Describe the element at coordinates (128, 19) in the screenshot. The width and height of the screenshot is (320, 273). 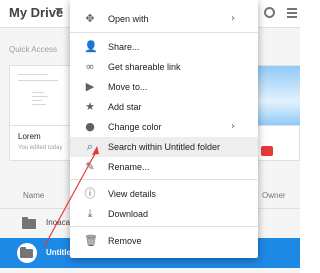
I see `menu-item-label: Open with` at that location.